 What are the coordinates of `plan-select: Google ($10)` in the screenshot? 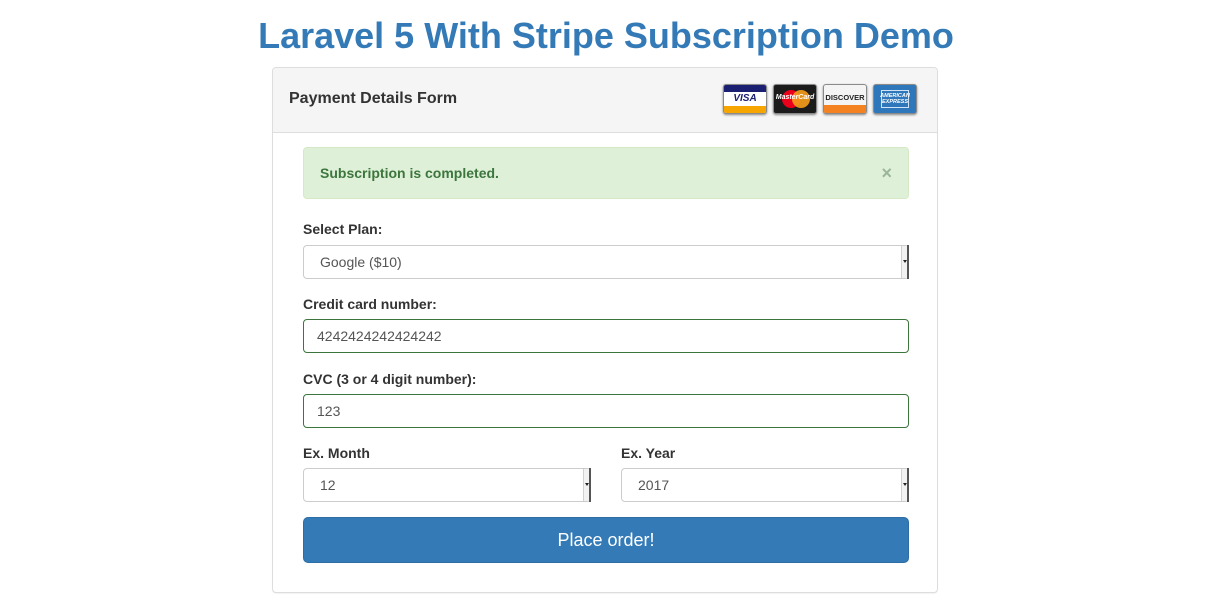 It's located at (606, 262).